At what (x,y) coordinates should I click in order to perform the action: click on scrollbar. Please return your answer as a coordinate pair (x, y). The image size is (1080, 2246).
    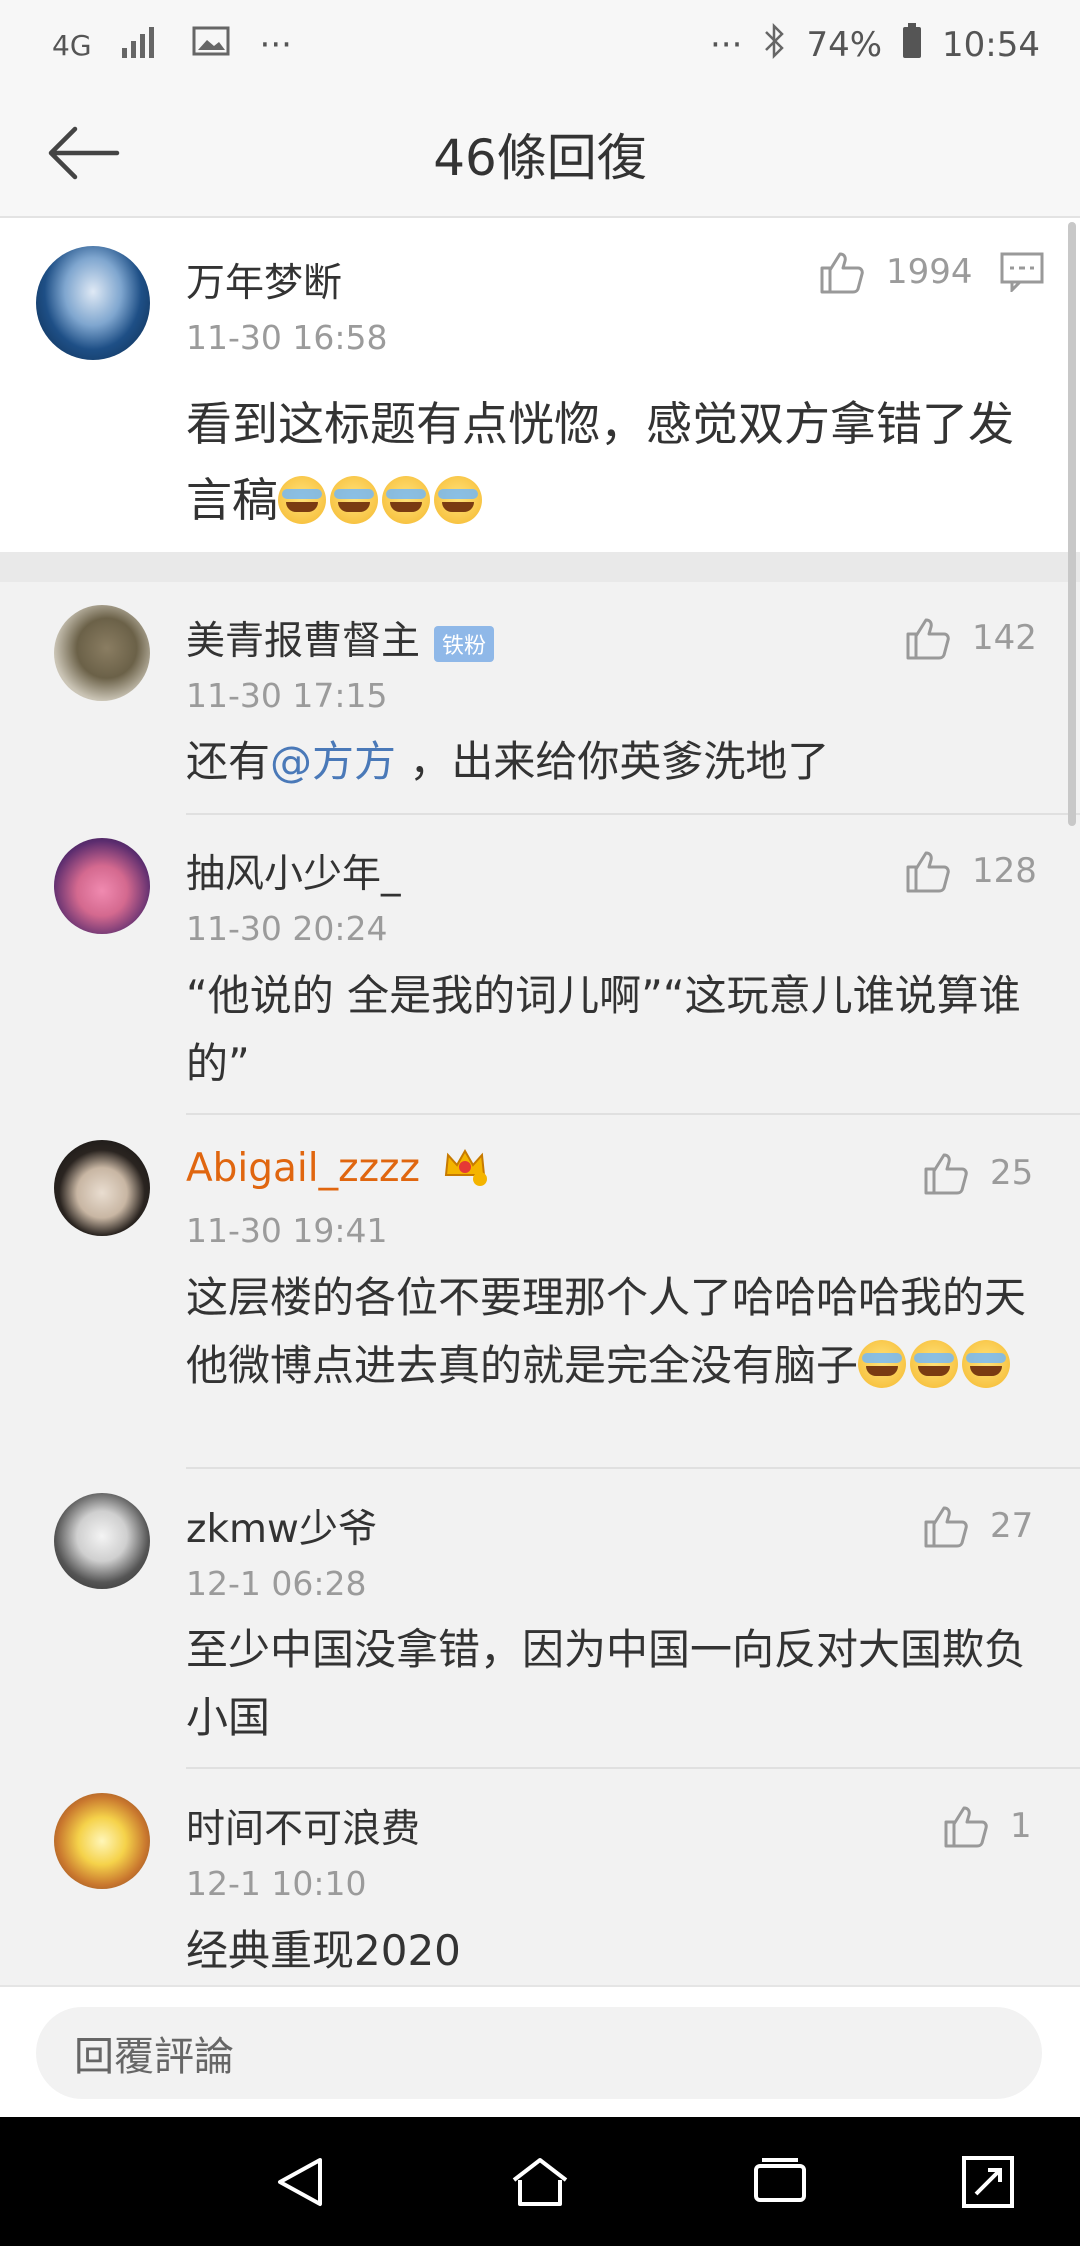
    Looking at the image, I should click on (1072, 524).